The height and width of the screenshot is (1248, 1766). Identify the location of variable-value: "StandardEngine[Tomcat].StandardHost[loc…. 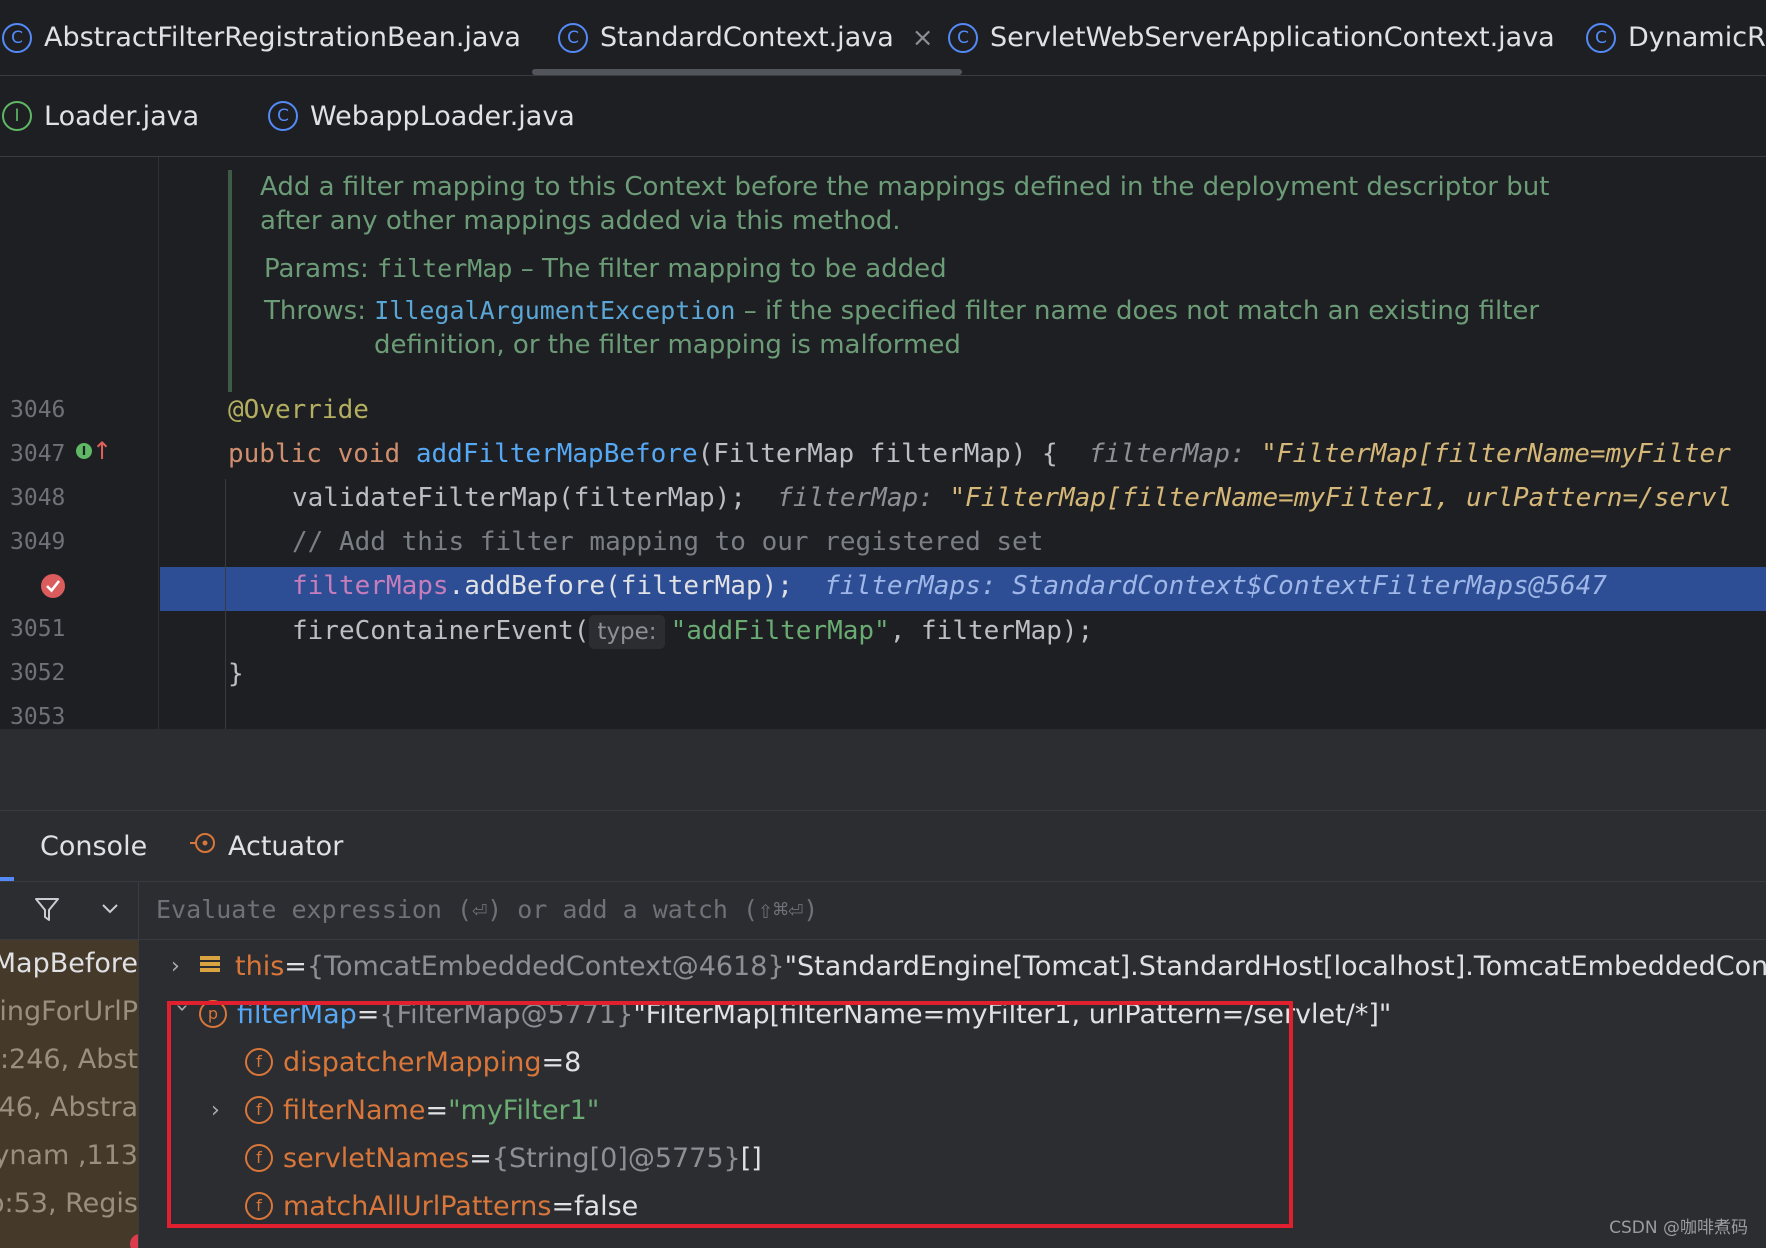
(1275, 966).